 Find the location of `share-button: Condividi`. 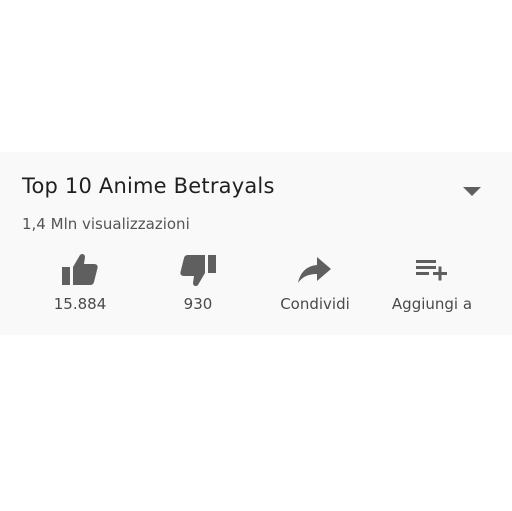

share-button: Condividi is located at coordinates (315, 288).